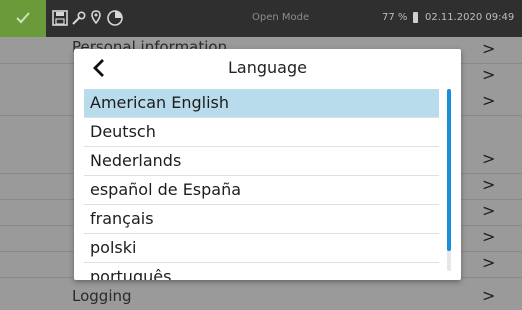 Image resolution: width=522 pixels, height=310 pixels. Describe the element at coordinates (96, 18) in the screenshot. I see `location-pin-icon` at that location.